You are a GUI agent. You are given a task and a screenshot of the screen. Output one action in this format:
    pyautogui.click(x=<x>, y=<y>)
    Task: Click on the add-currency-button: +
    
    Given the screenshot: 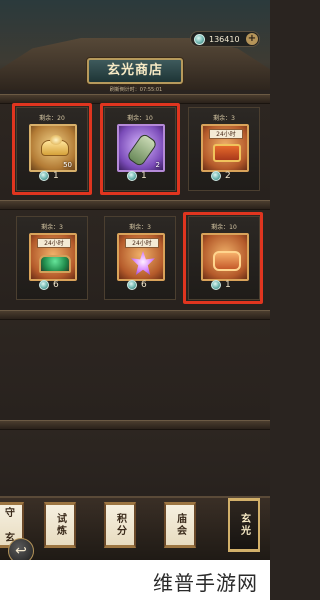 What is the action you would take?
    pyautogui.click(x=252, y=39)
    